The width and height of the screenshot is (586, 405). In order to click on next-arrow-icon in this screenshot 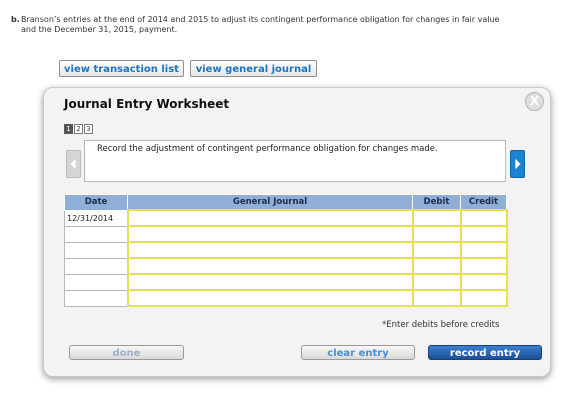, I will do `click(517, 164)`.